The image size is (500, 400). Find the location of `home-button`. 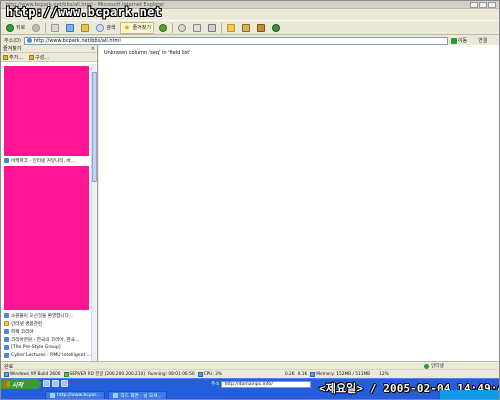

home-button is located at coordinates (85, 28).